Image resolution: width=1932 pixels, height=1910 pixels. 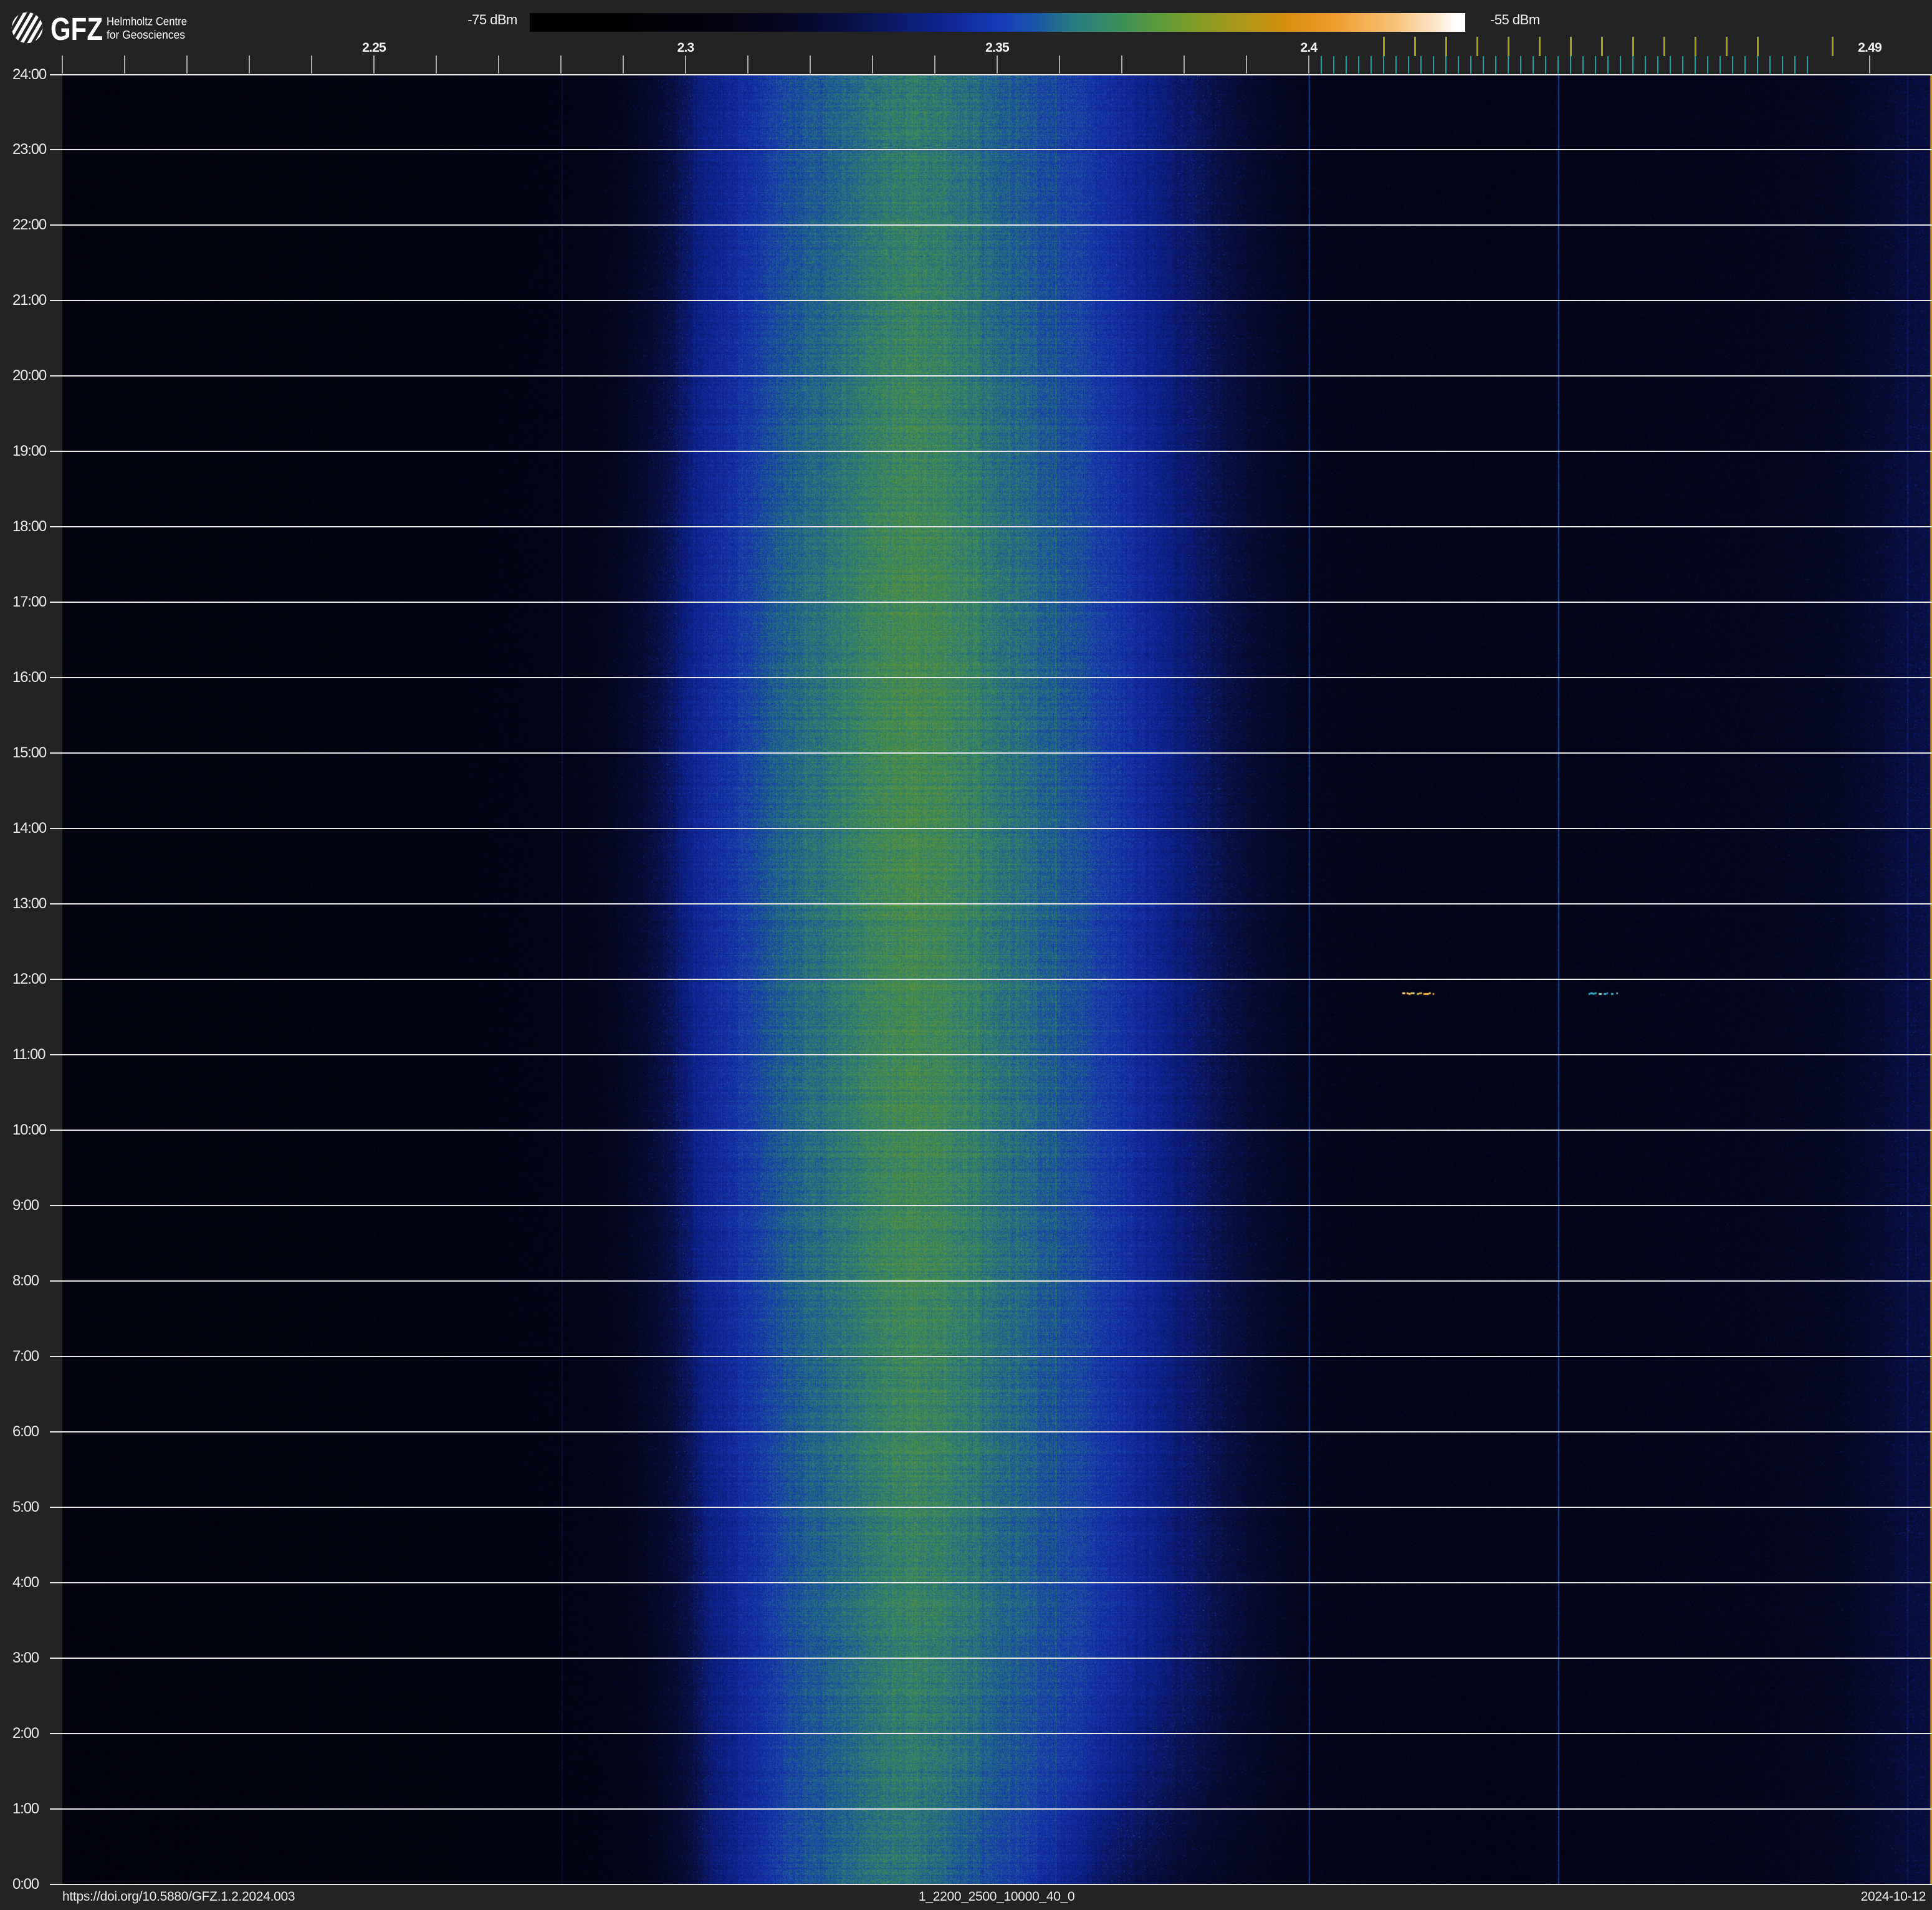 What do you see at coordinates (147, 22) in the screenshot?
I see `svg-text: Helmholtz Centre` at bounding box center [147, 22].